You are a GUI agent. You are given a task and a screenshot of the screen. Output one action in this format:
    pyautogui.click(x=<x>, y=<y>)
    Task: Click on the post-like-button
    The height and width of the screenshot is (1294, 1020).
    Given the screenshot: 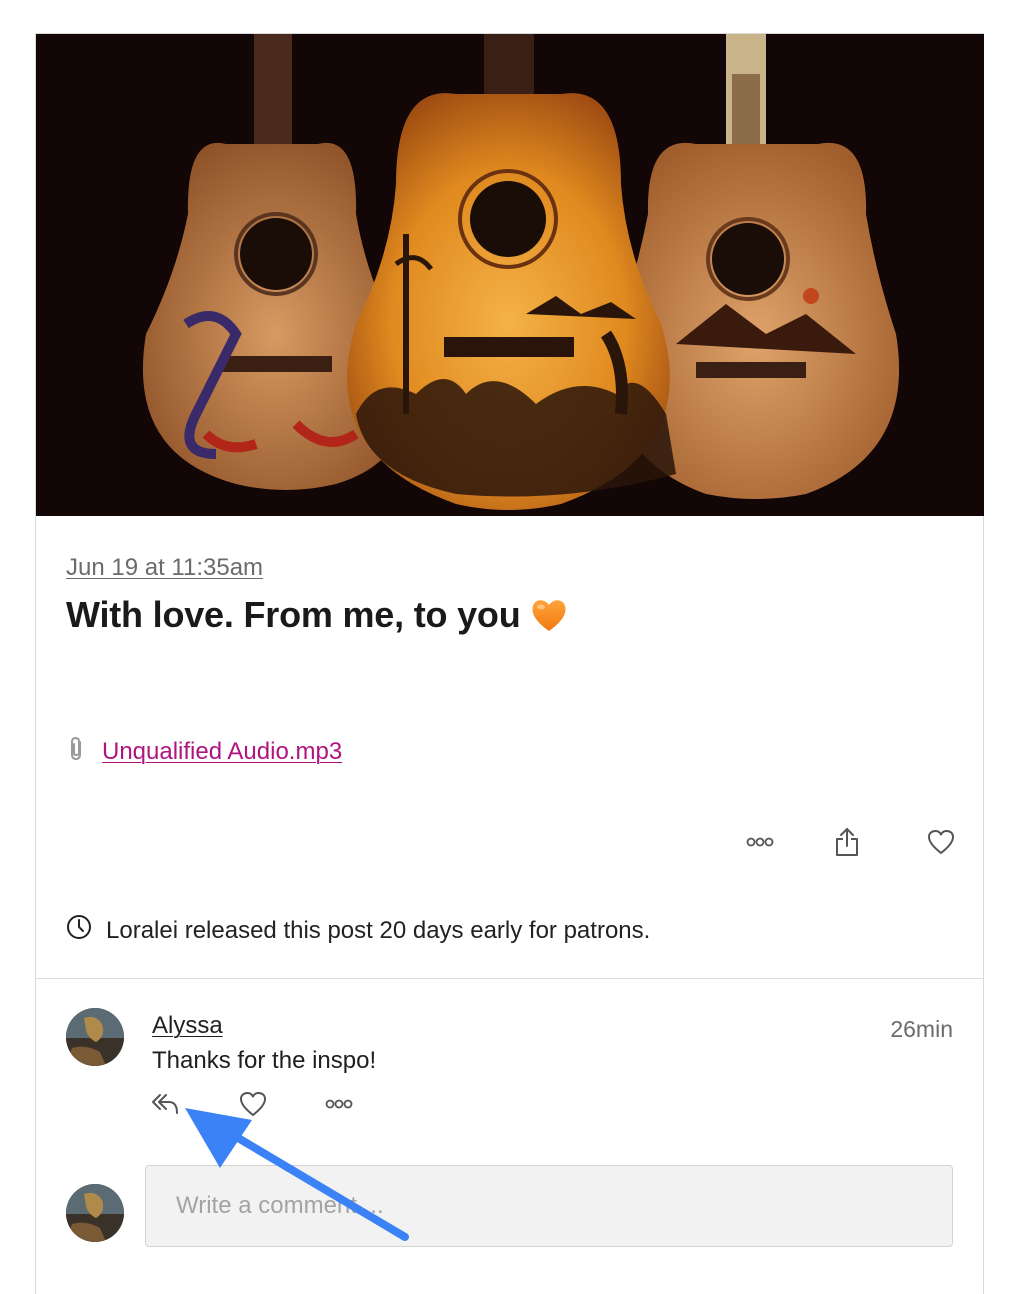 What is the action you would take?
    pyautogui.click(x=941, y=844)
    